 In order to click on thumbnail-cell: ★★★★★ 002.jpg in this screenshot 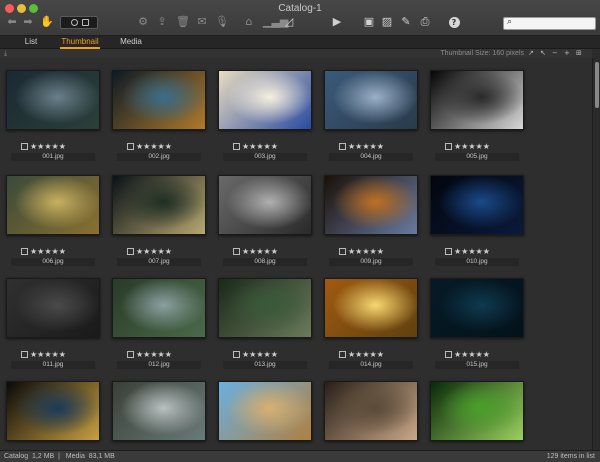, I will do `click(159, 109)`.